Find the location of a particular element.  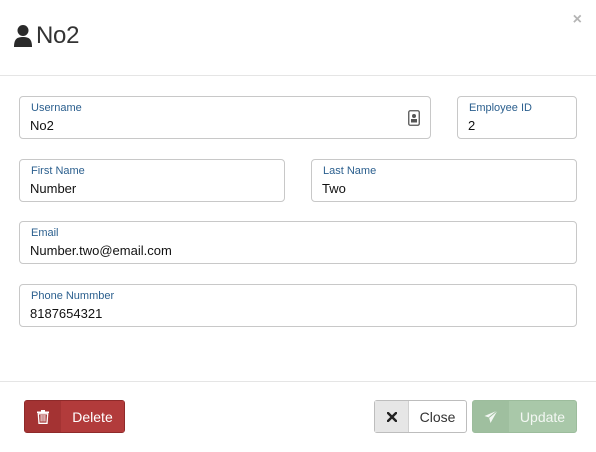

contact-card-icon is located at coordinates (414, 118).